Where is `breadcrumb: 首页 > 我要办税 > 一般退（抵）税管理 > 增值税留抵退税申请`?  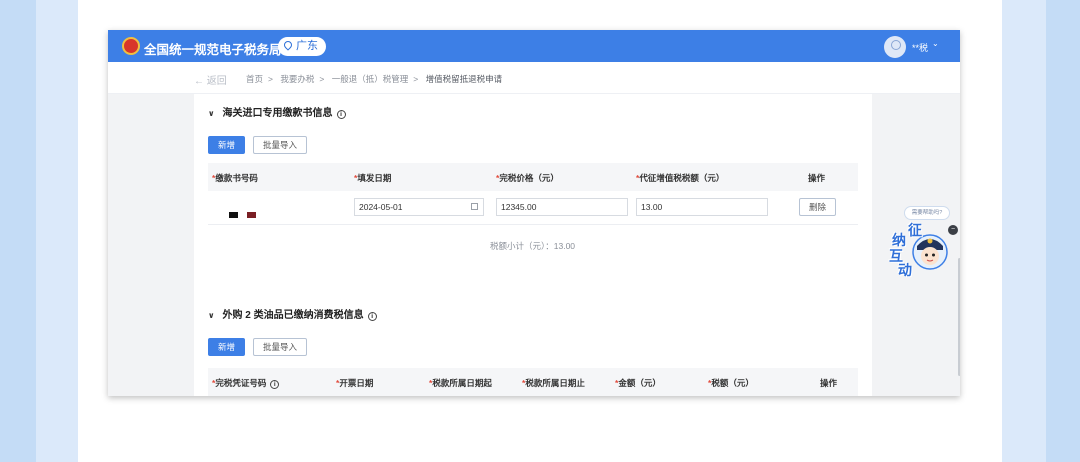 breadcrumb: 首页 > 我要办税 > 一般退（抵）税管理 > 增值税留抵退税申请 is located at coordinates (374, 79).